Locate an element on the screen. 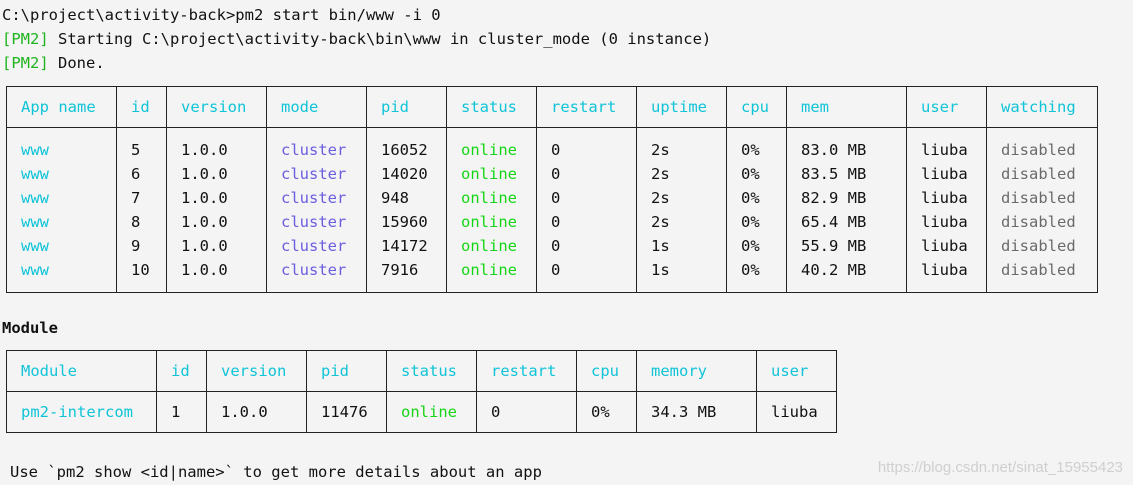 Image resolution: width=1133 pixels, height=485 pixels. memory-cell: 34.3 MB is located at coordinates (696, 412).